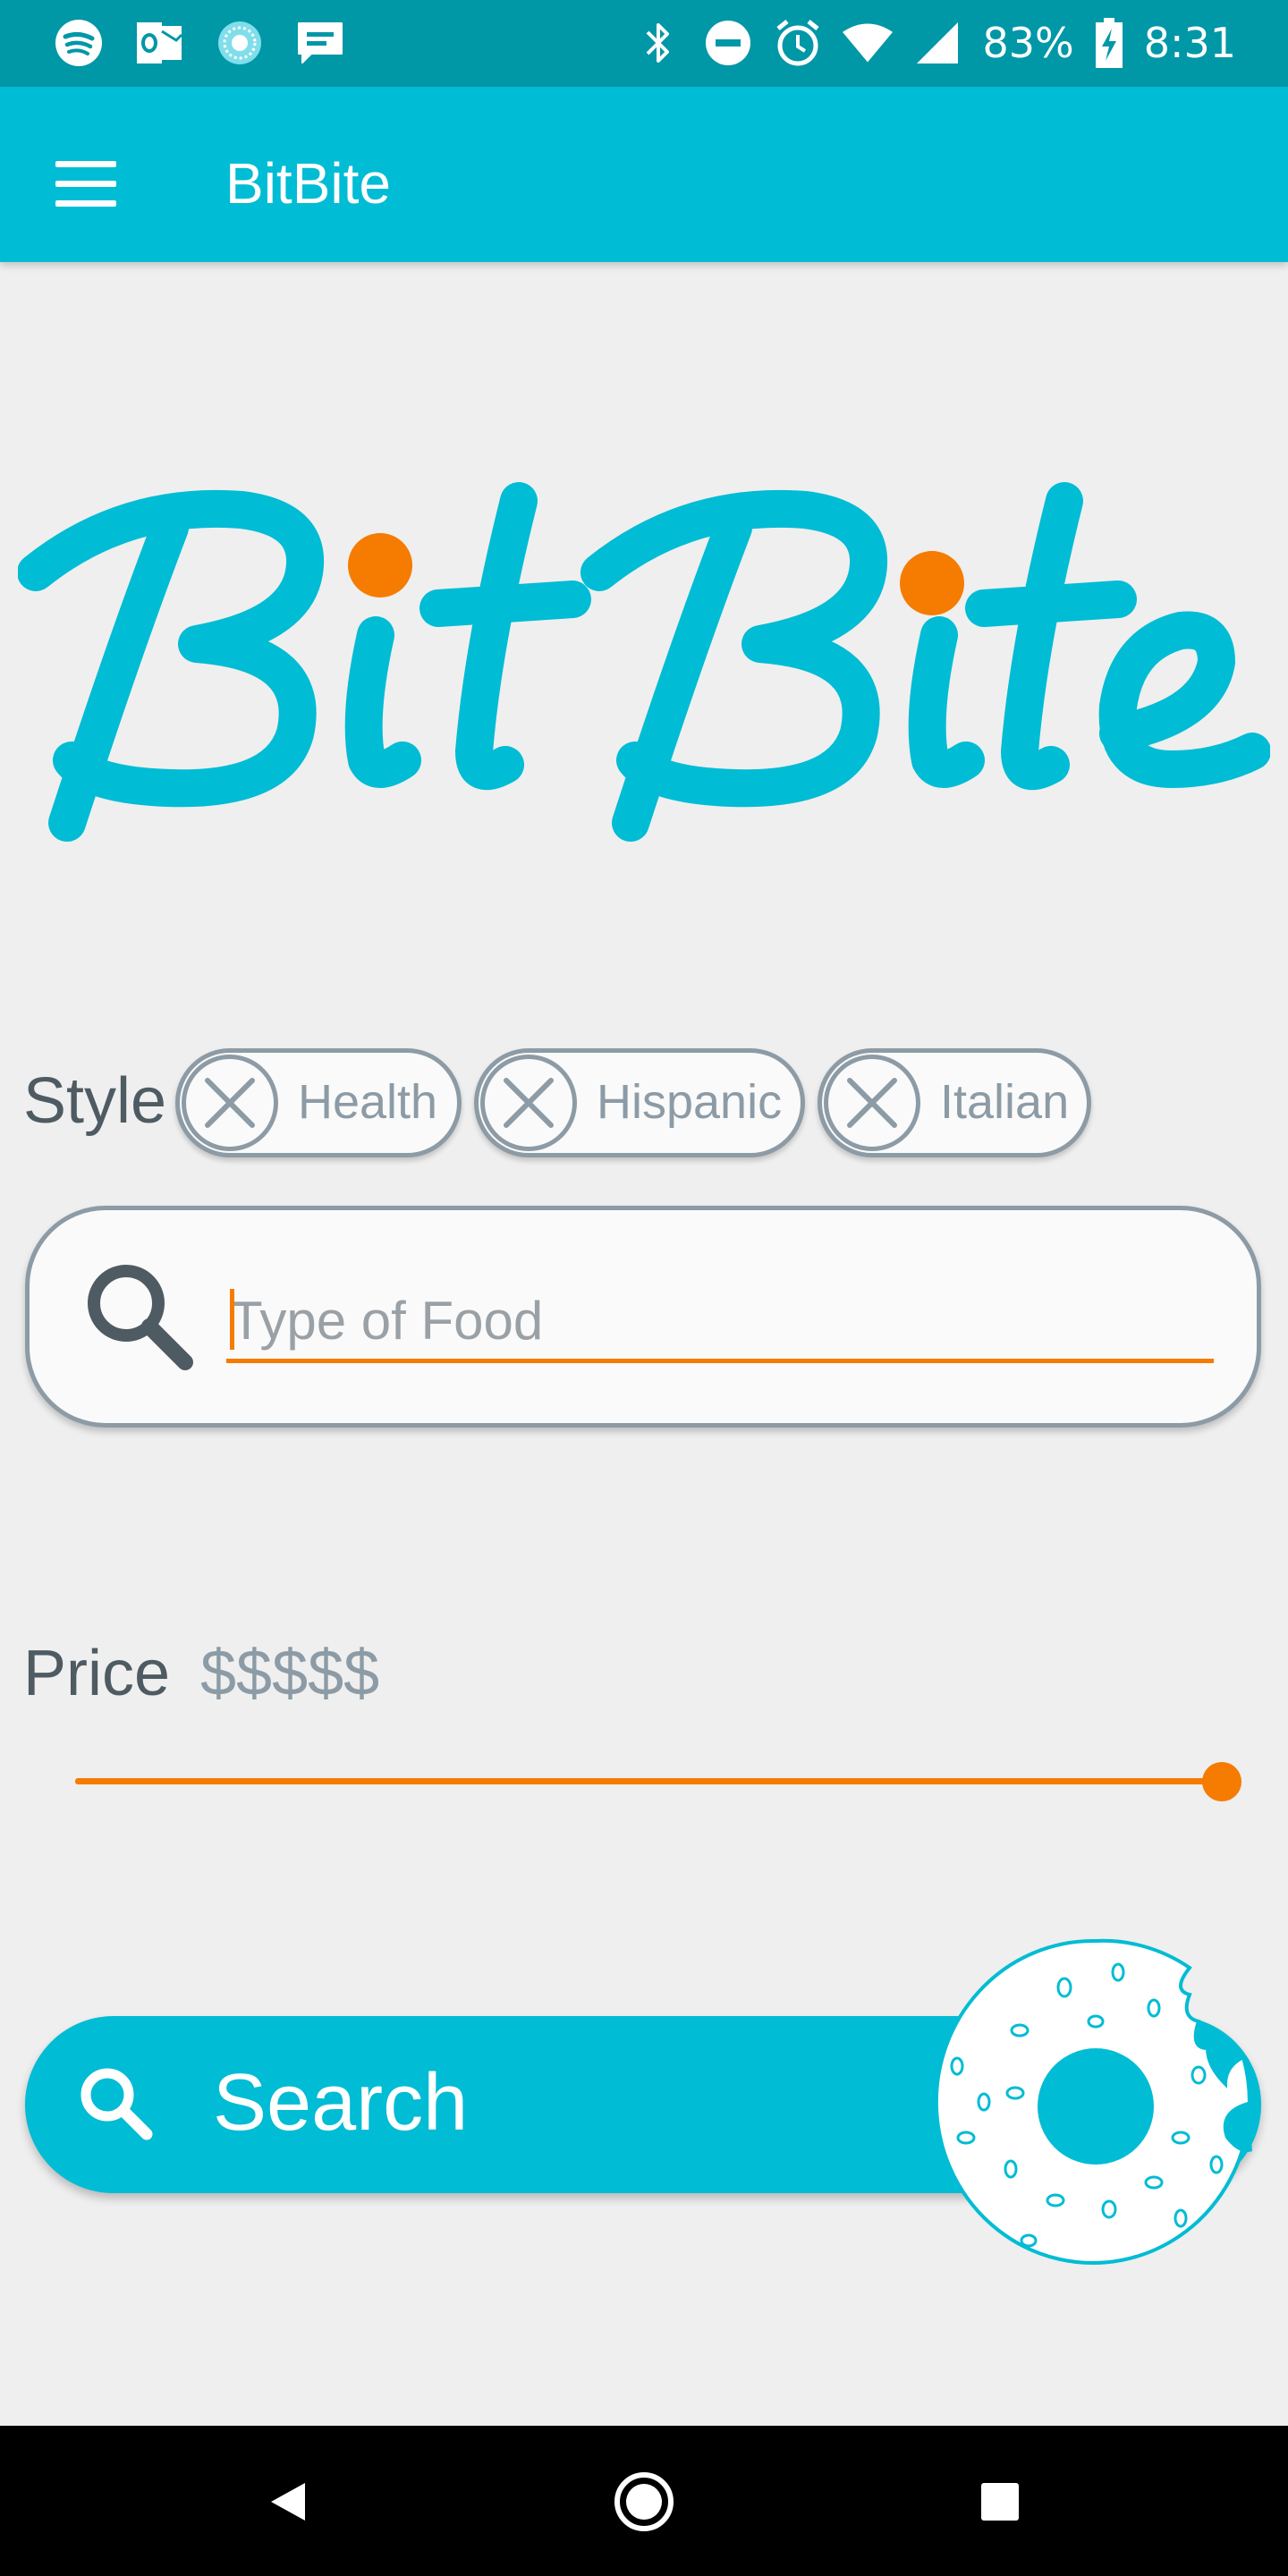  What do you see at coordinates (728, 43) in the screenshot?
I see `do-not-disturb-icon` at bounding box center [728, 43].